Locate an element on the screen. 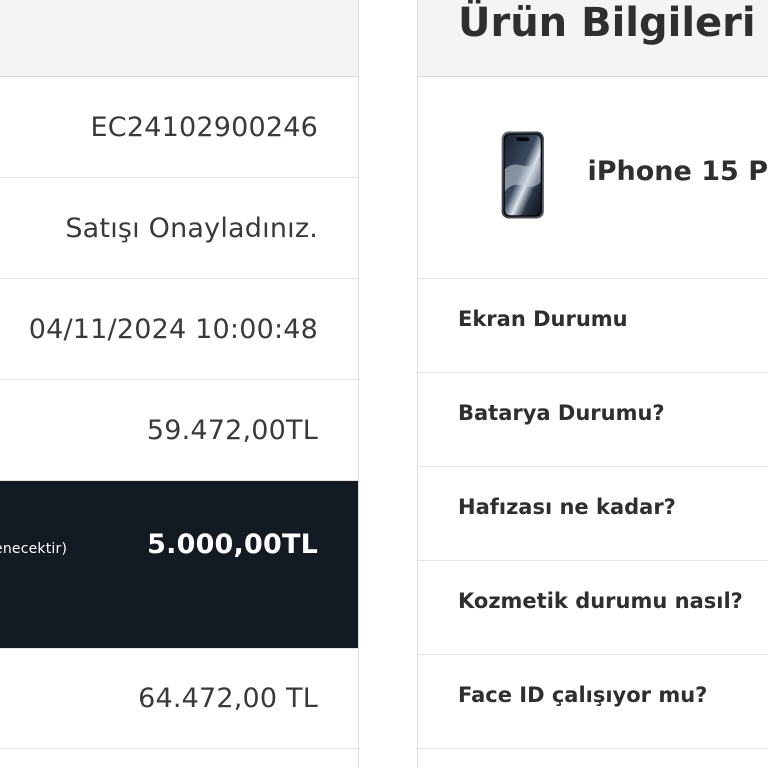  datetime-value: 04/11/2024 10:00:48 is located at coordinates (173, 329).